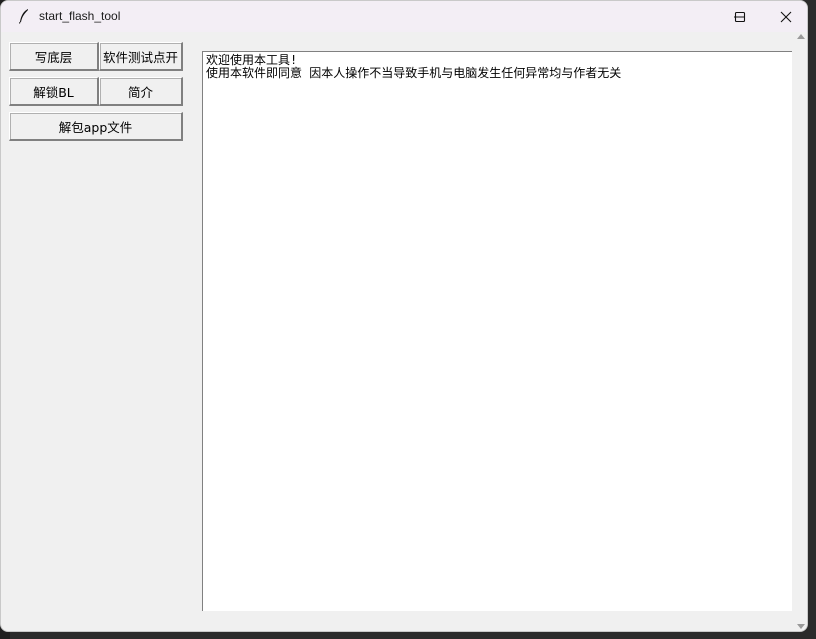  I want to click on maximize-icon, so click(740, 16).